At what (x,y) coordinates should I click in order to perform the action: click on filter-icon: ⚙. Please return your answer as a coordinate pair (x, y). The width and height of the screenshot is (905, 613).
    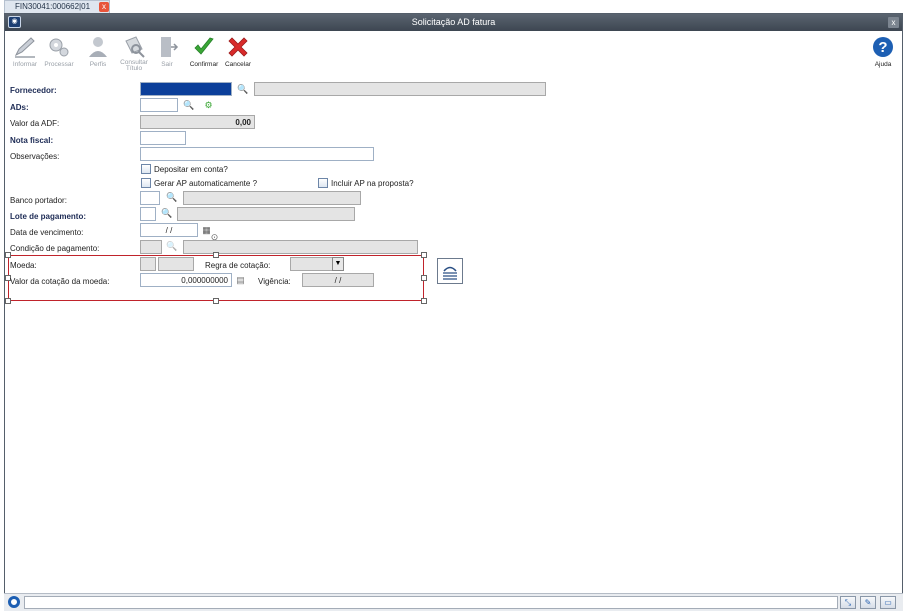
    Looking at the image, I should click on (208, 105).